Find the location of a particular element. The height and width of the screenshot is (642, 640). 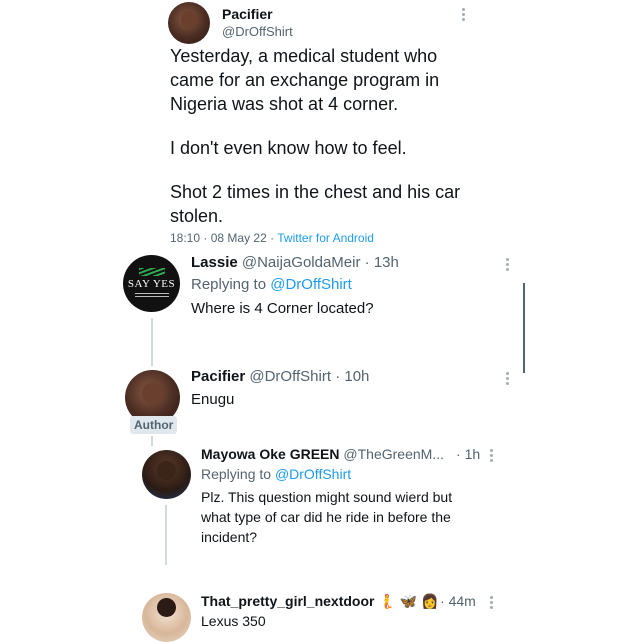

reply-avatar-lassie: SAY YES is located at coordinates (151, 283).